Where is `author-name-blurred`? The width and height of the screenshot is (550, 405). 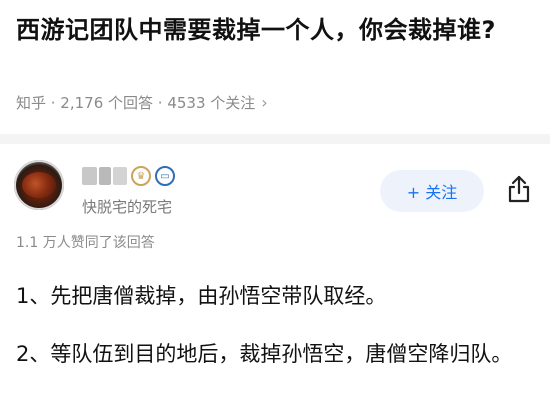
author-name-blurred is located at coordinates (104, 176).